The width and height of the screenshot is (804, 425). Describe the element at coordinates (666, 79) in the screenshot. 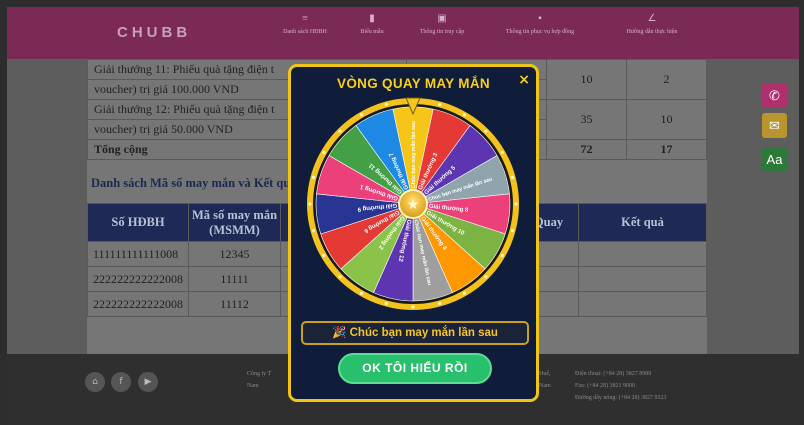

I see `remaining-cell: 2` at that location.